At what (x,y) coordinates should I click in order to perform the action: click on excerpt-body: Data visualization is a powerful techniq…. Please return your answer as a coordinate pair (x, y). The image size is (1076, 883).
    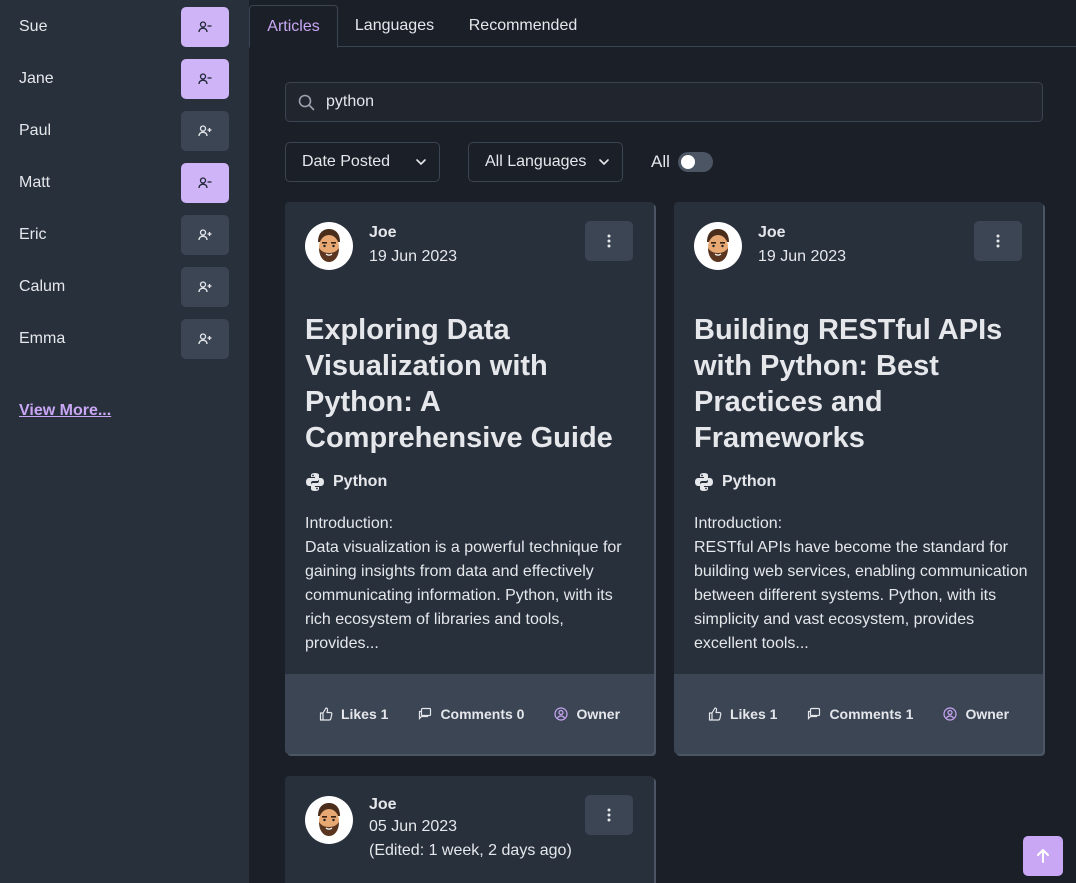
    Looking at the image, I should click on (463, 595).